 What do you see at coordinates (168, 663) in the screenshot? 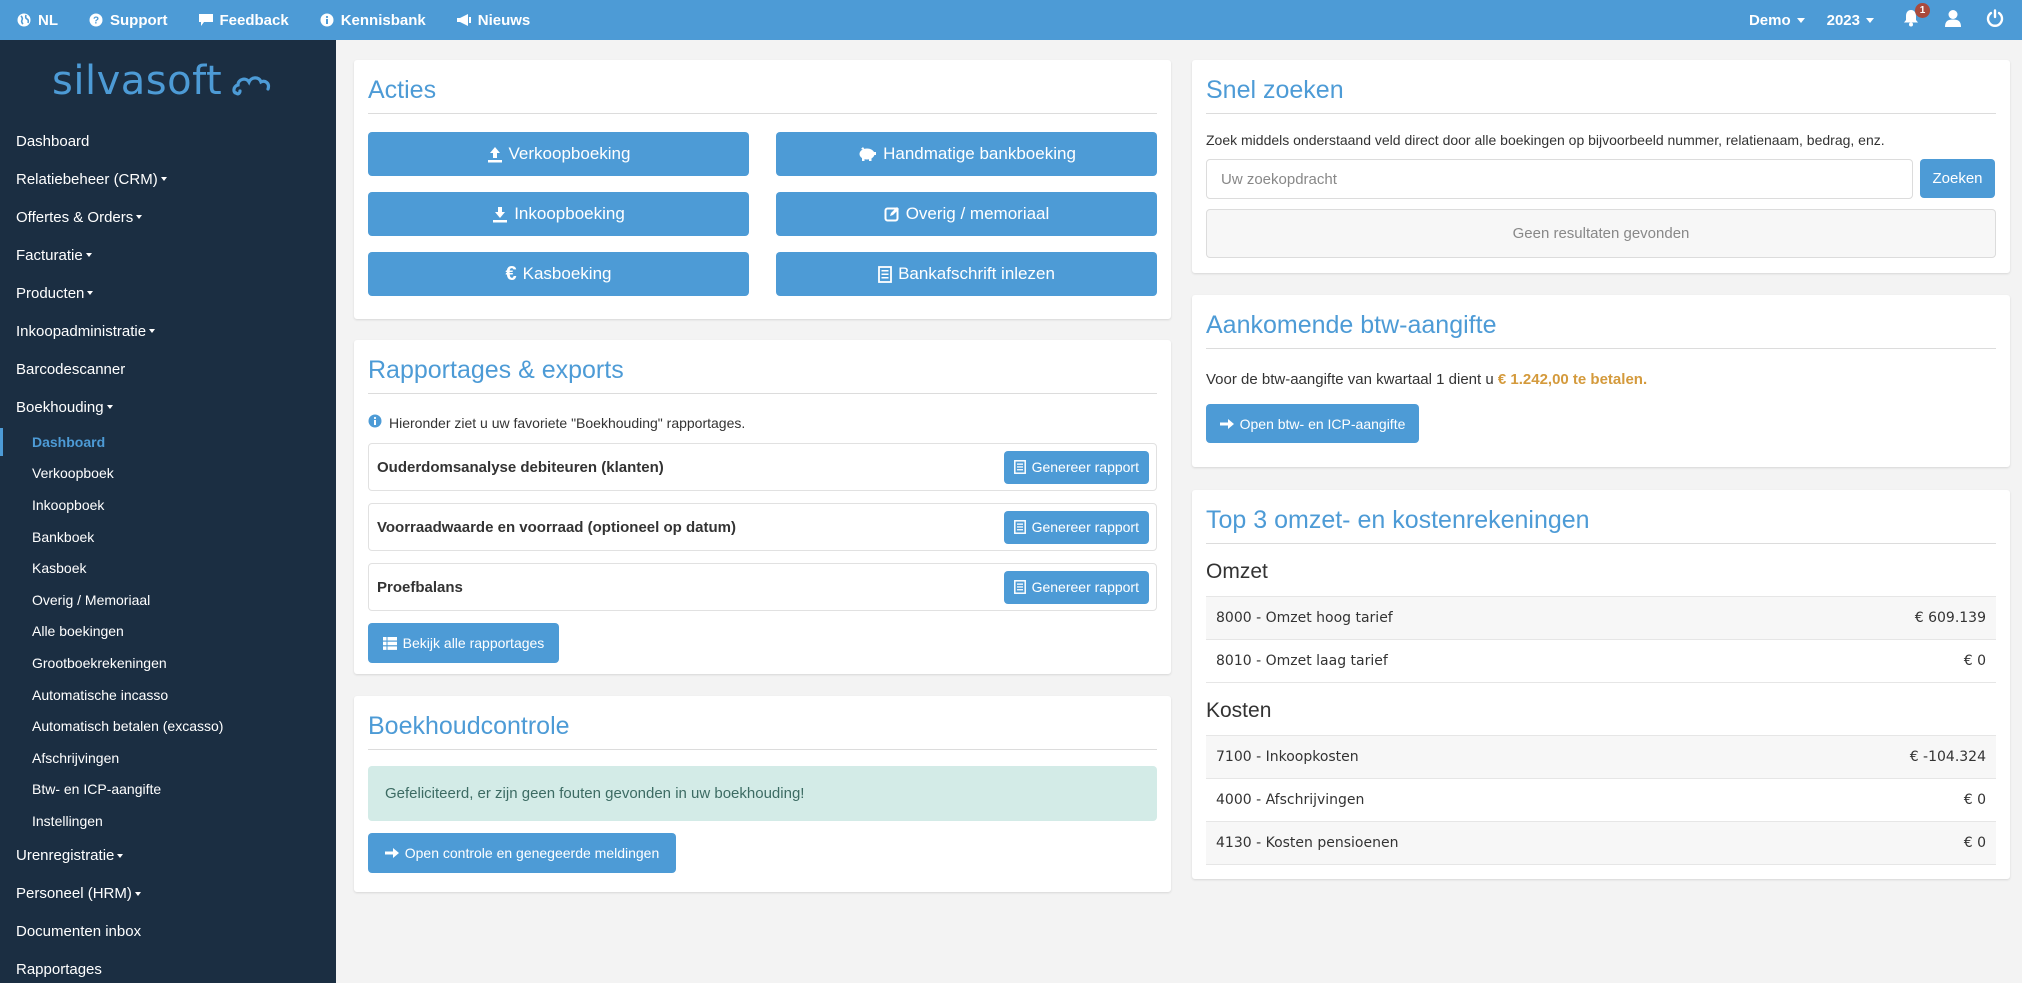
I see `sidebar-subitem-grootboekrekeningen: Grootboekrekeningen` at bounding box center [168, 663].